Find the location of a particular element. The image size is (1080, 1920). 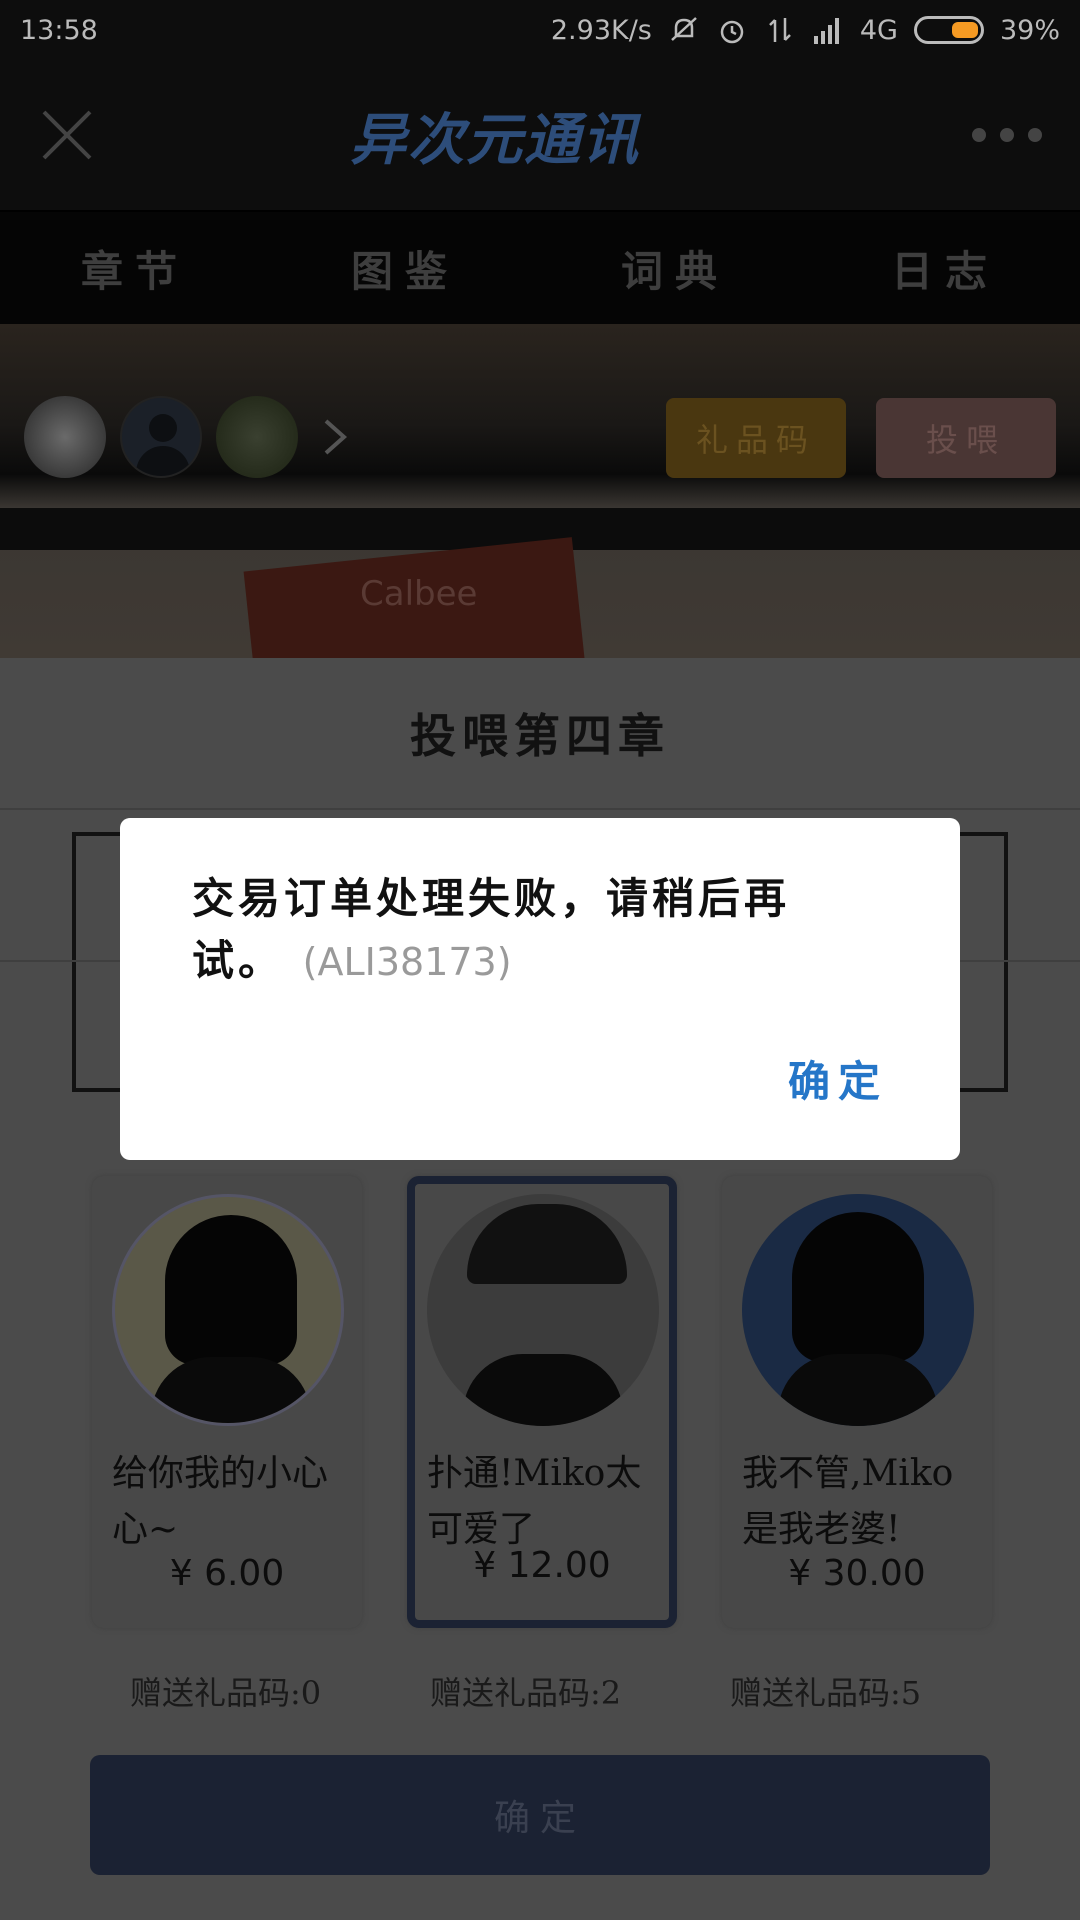

option-card-2: 扑通!Miko太可爱了 ¥ 12.00 is located at coordinates (542, 1402).